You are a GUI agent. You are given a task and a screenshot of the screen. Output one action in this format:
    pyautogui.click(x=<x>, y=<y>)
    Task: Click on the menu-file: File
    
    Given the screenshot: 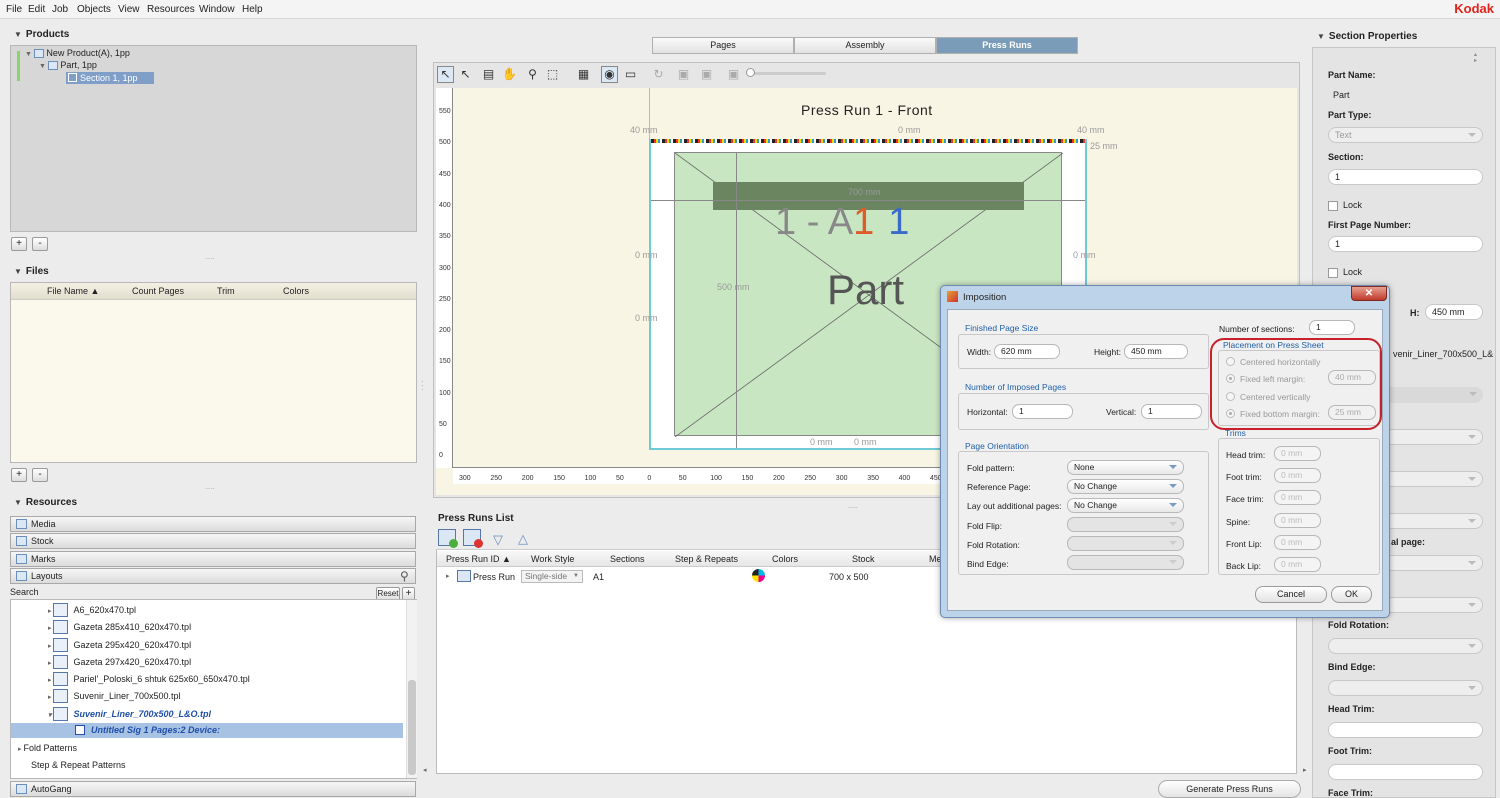 What is the action you would take?
    pyautogui.click(x=14, y=9)
    